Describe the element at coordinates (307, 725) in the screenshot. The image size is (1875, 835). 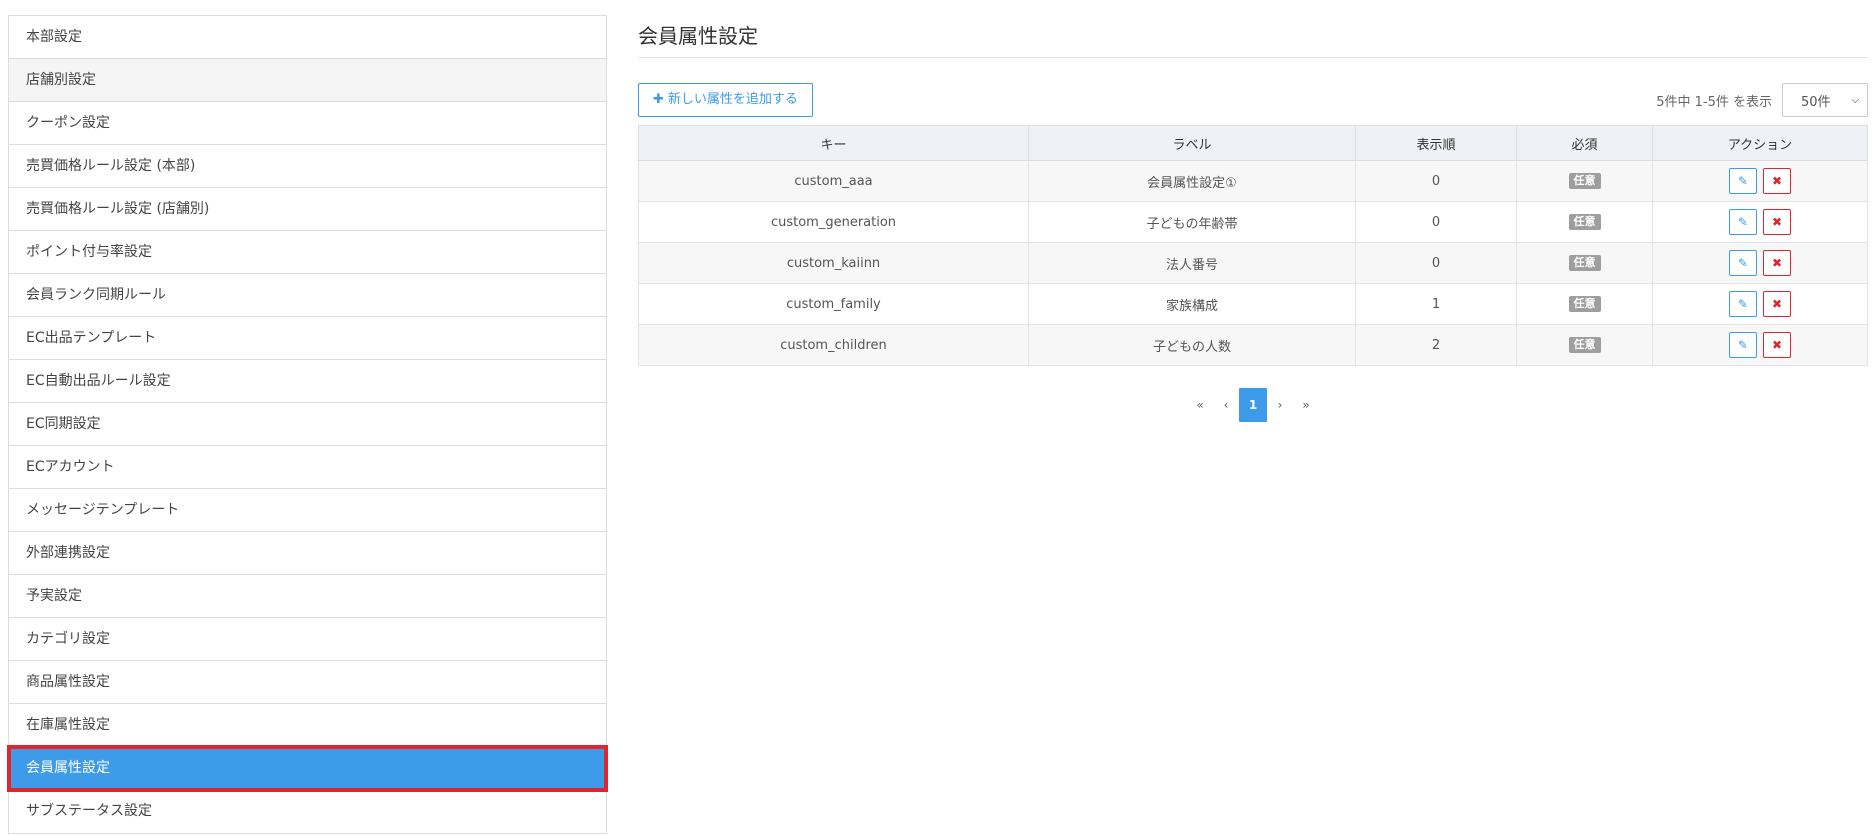
I see `sidebar-item-stock-attribute: 在庫属性設定` at that location.